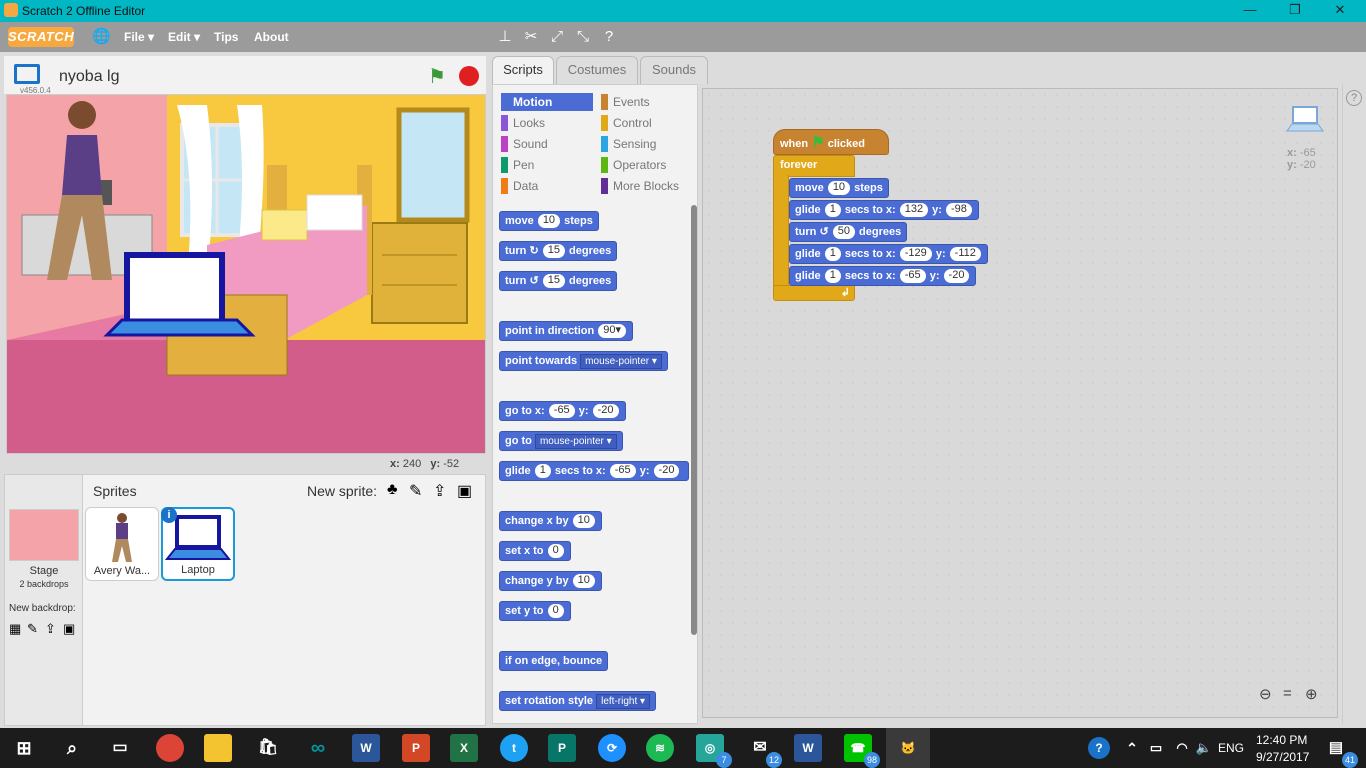  I want to click on category-data: Data, so click(519, 186).